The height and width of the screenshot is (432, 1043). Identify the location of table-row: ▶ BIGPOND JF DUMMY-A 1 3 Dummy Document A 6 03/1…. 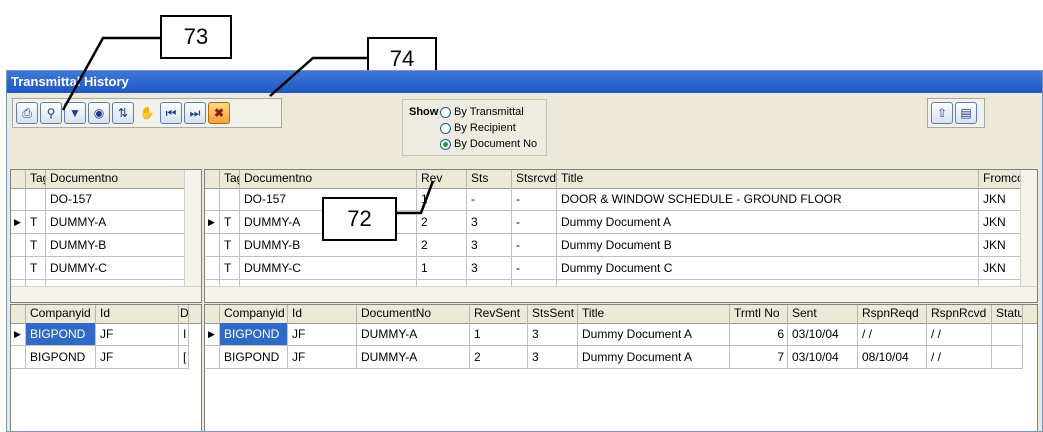
(621, 334).